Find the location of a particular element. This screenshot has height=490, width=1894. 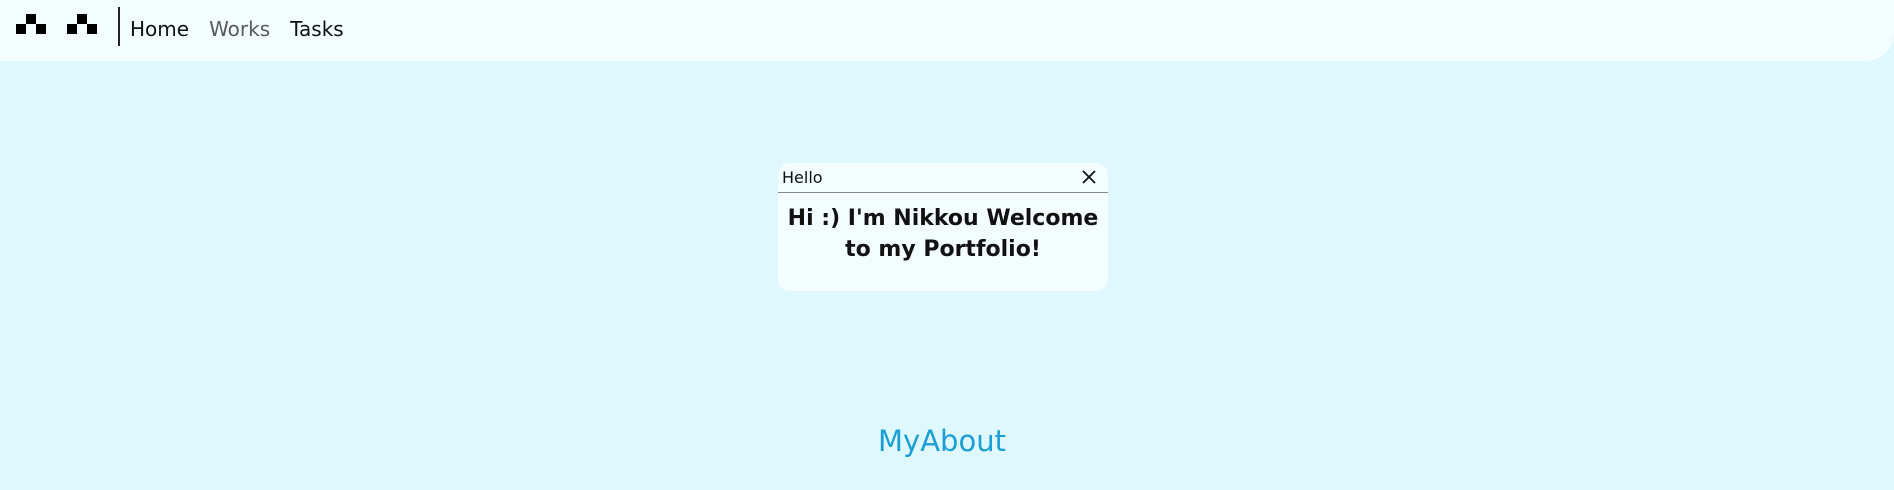

close-icon is located at coordinates (1089, 177).